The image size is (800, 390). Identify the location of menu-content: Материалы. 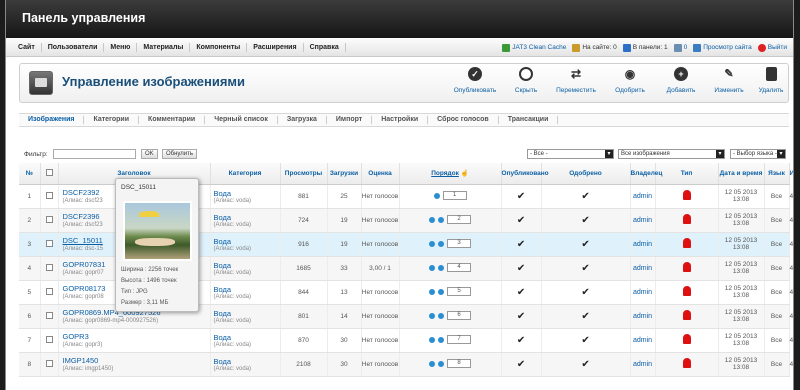
(164, 47).